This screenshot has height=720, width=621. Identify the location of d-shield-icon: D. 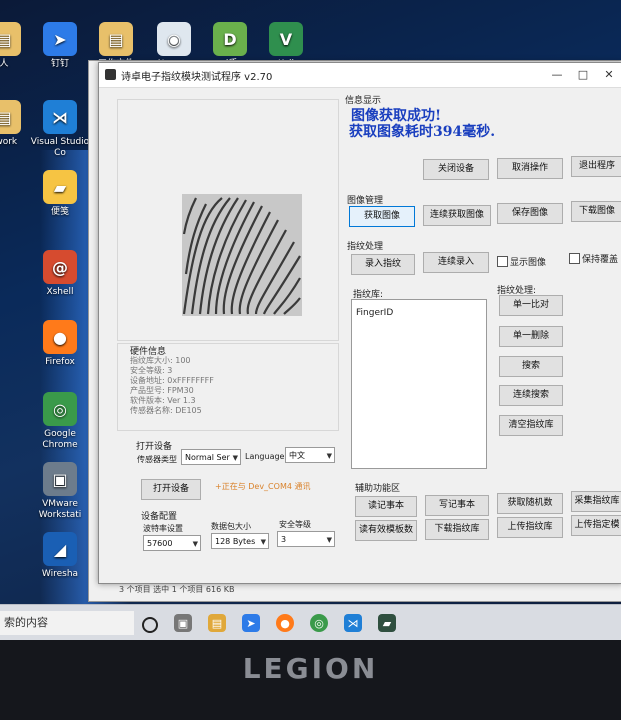
(230, 39).